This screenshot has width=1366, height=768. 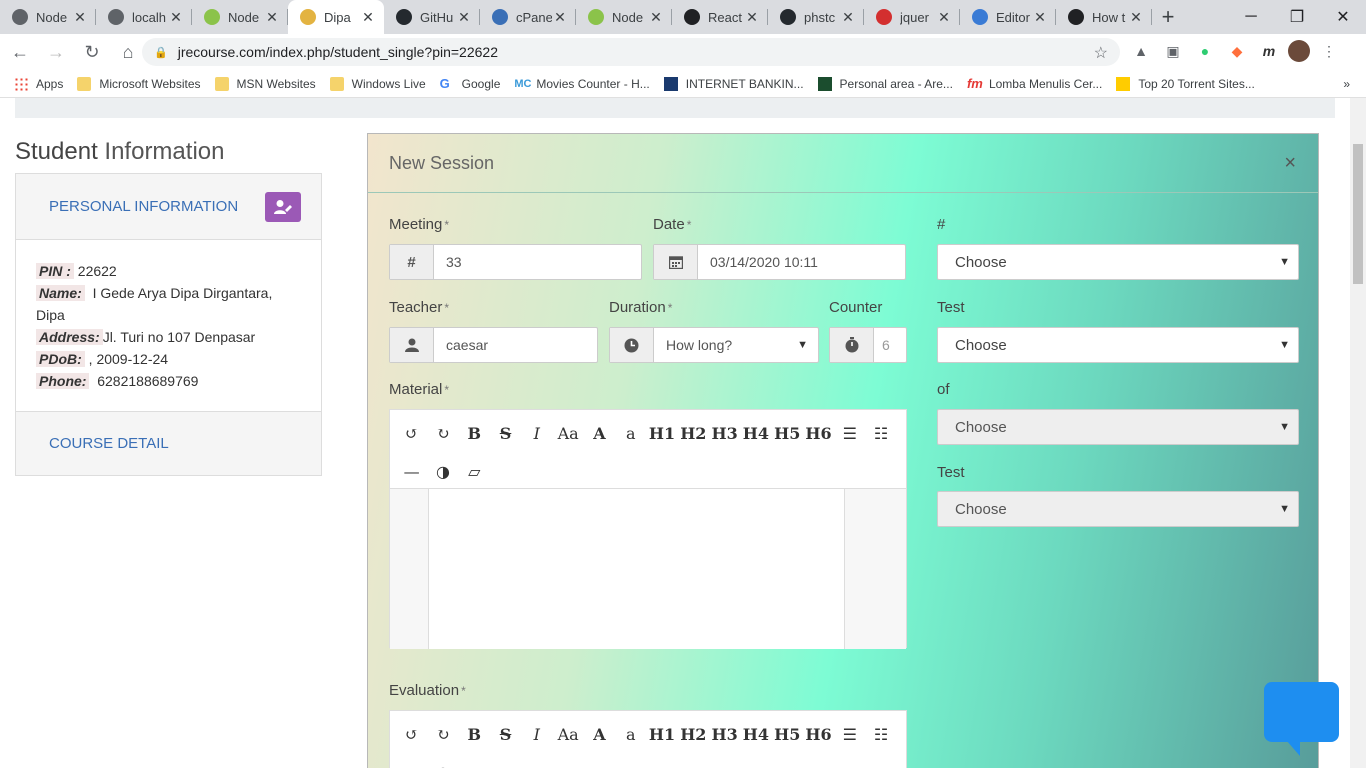 I want to click on material-toolbar-button: a, so click(x=630, y=433).